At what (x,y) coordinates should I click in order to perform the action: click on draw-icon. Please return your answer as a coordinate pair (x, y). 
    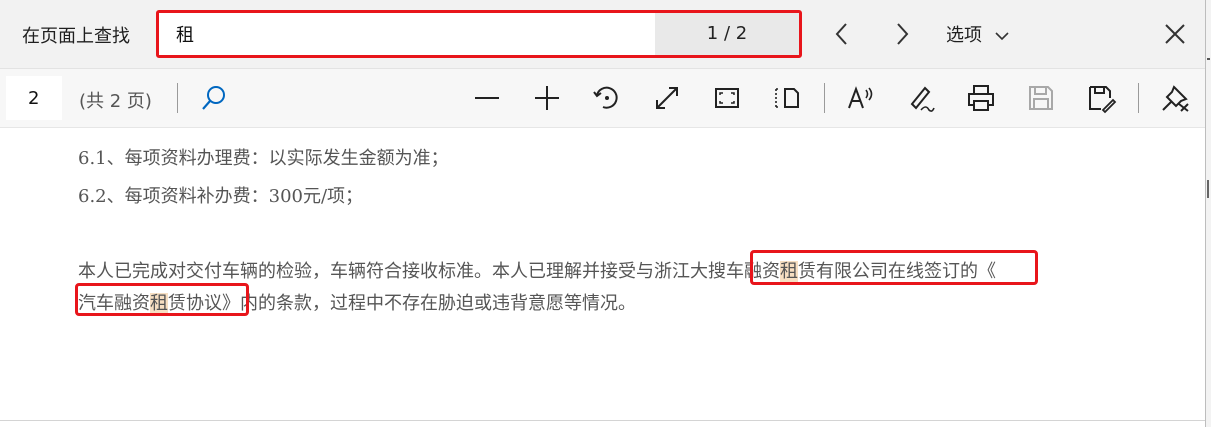
    Looking at the image, I should click on (922, 99).